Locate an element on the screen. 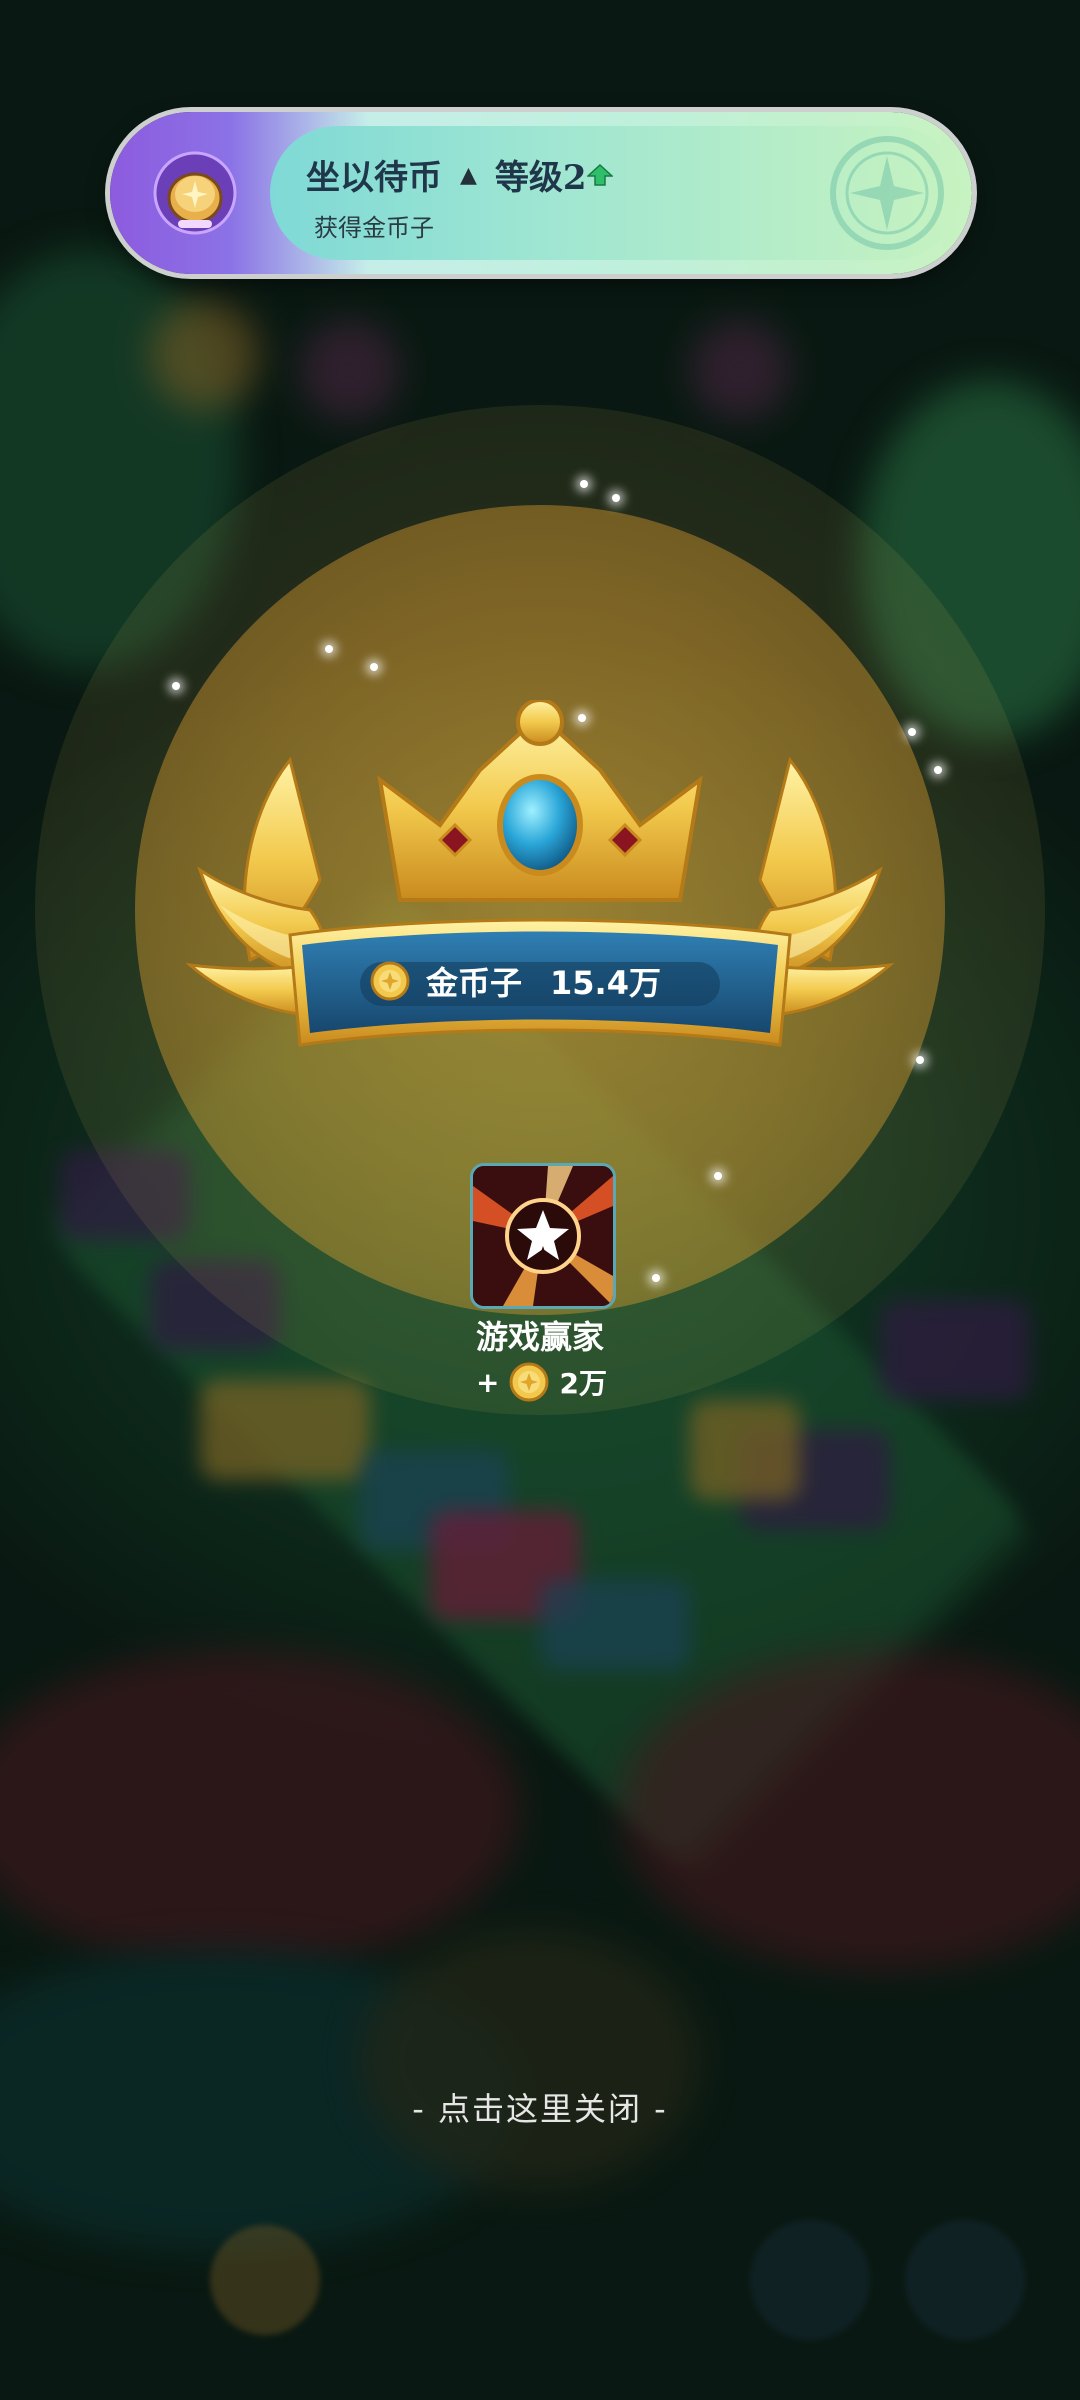 The width and height of the screenshot is (1080, 2400). achievement-badge is located at coordinates (543, 1236).